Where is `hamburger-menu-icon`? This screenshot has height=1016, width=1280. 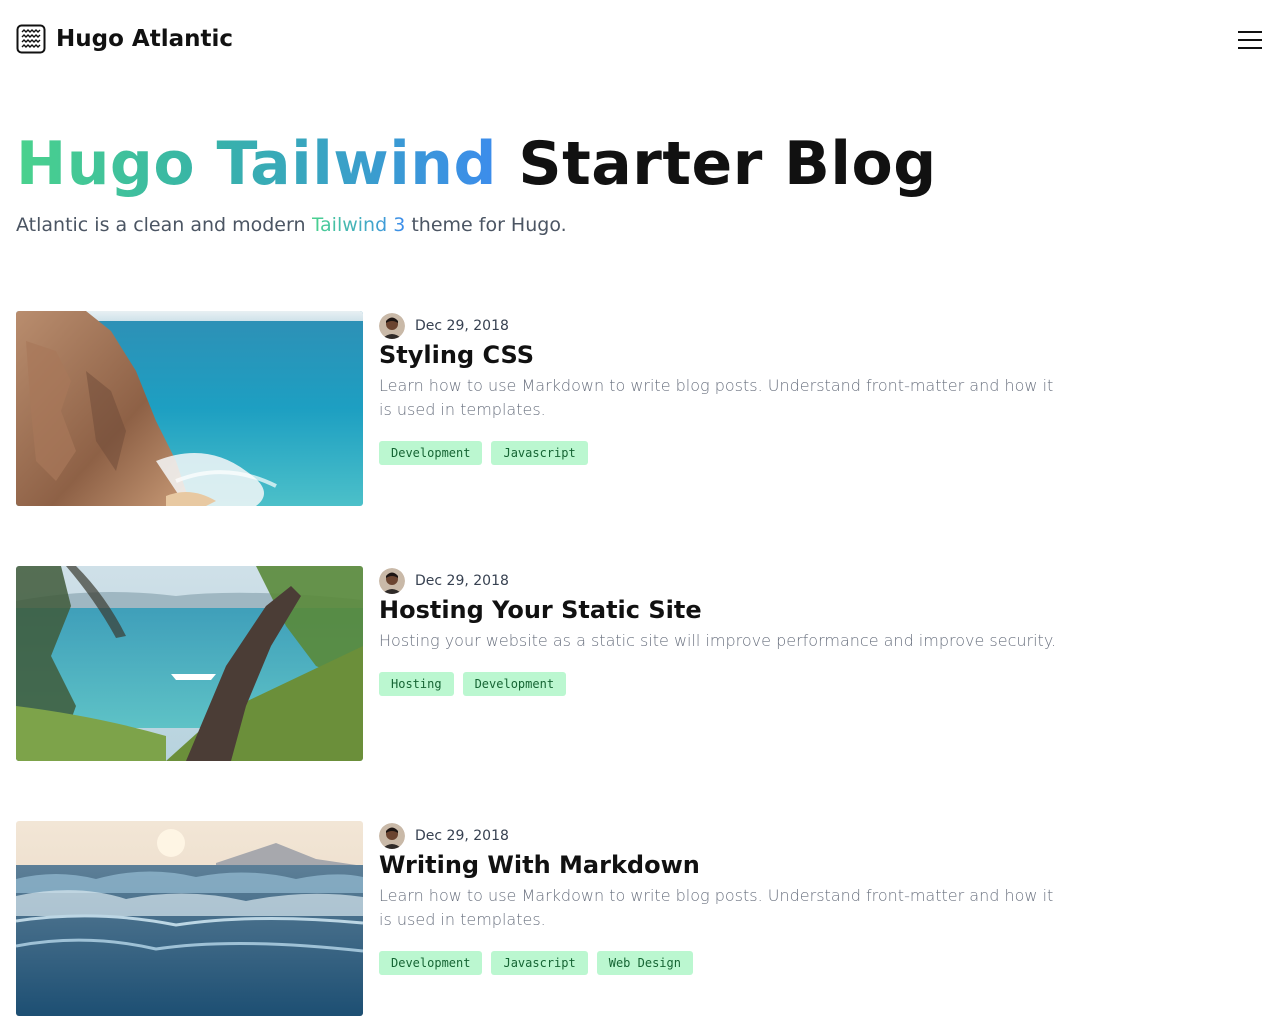
hamburger-menu-icon is located at coordinates (1250, 40).